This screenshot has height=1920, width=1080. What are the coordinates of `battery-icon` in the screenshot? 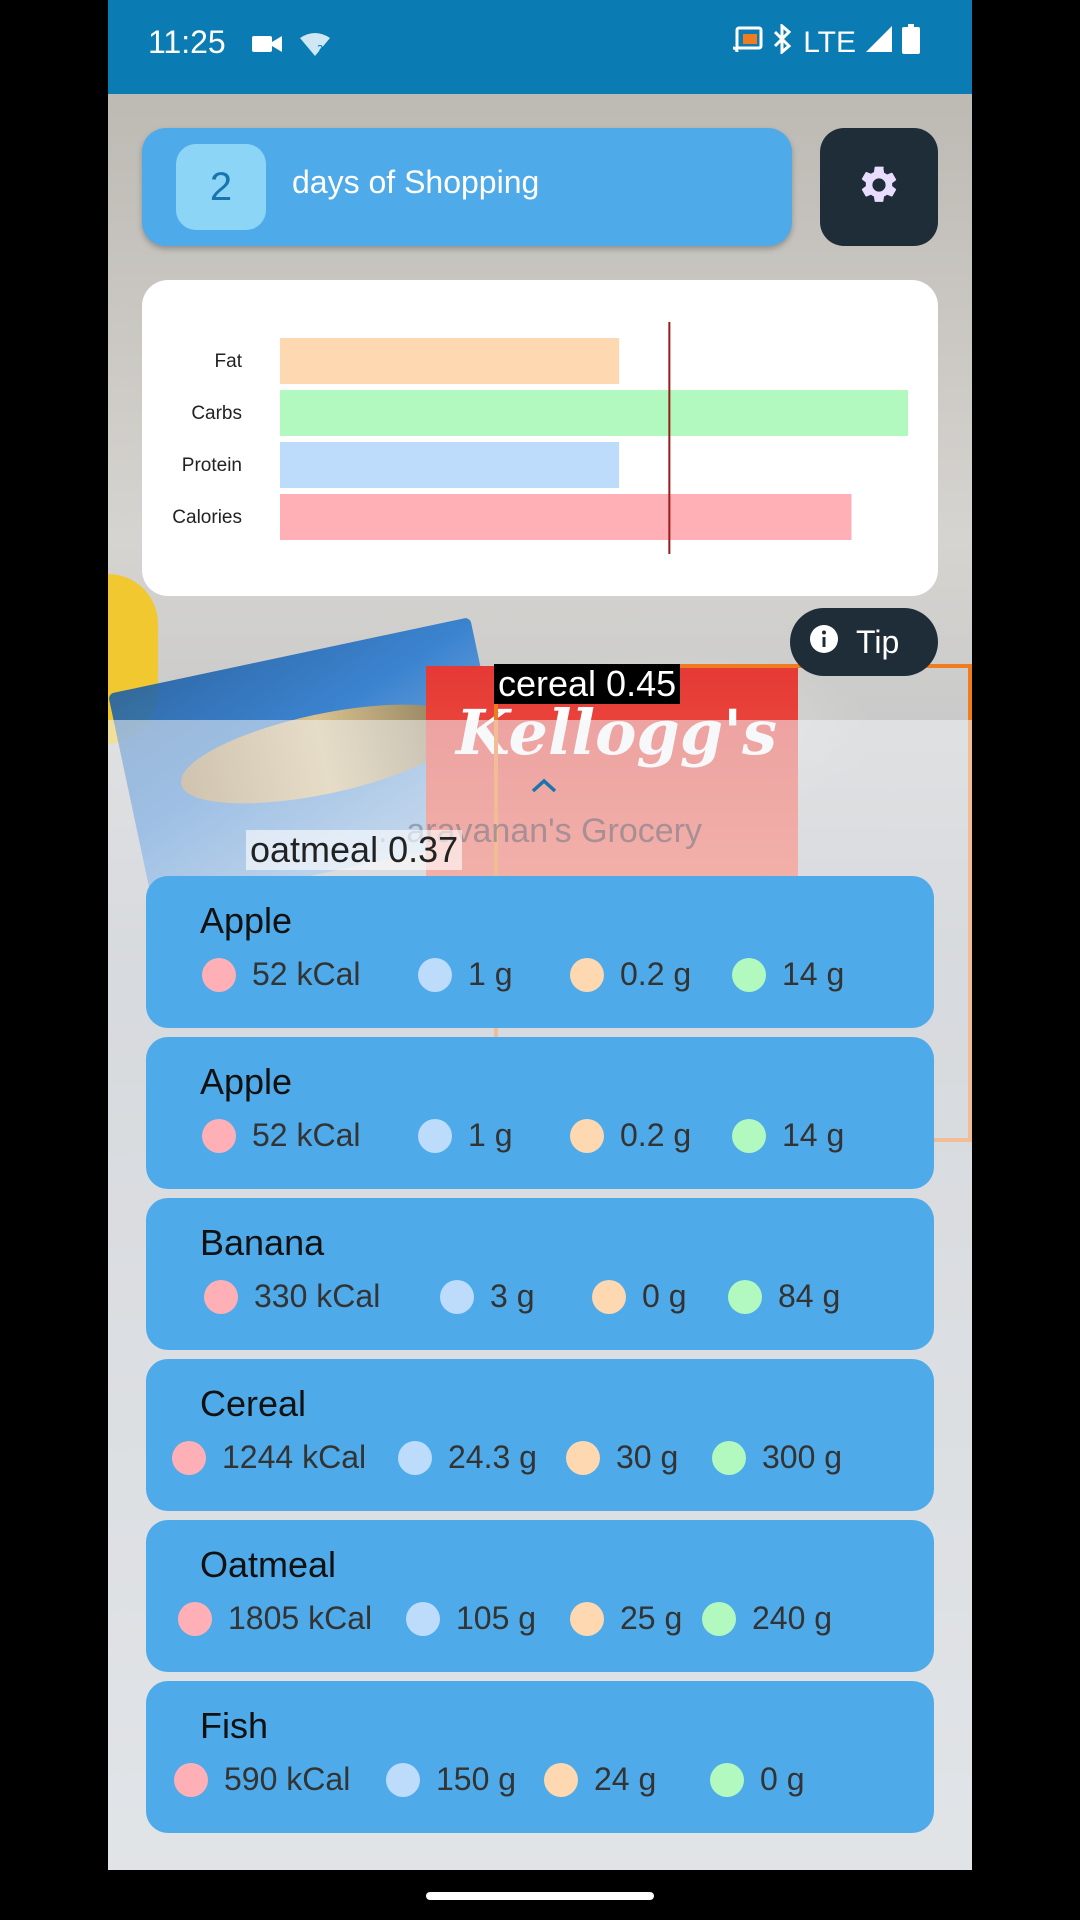 It's located at (911, 43).